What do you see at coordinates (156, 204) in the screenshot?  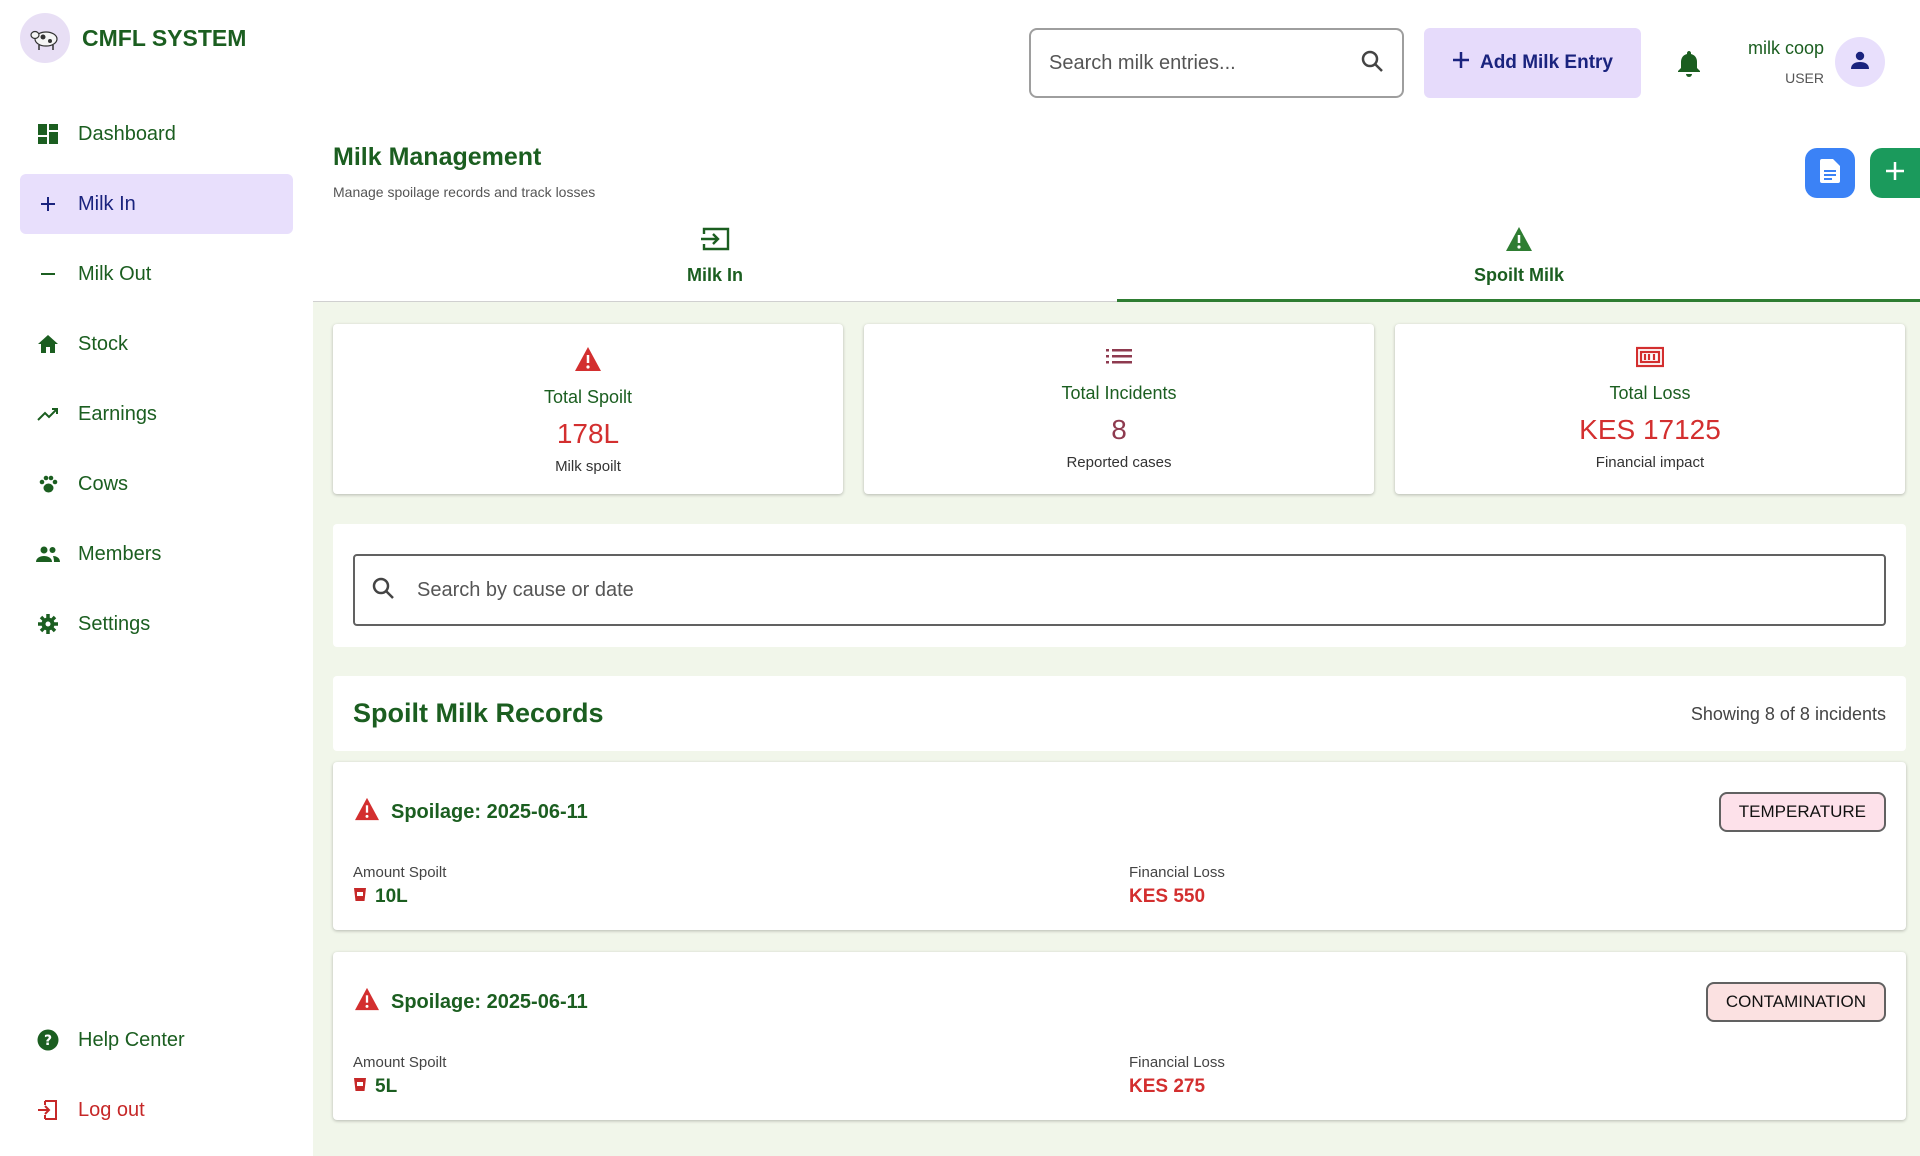 I see `sidebar-item-milk-in: Milk In` at bounding box center [156, 204].